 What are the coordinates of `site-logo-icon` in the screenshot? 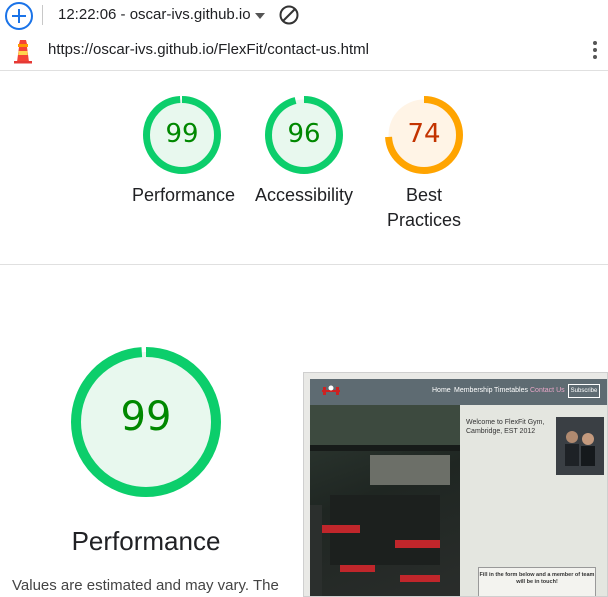 It's located at (331, 391).